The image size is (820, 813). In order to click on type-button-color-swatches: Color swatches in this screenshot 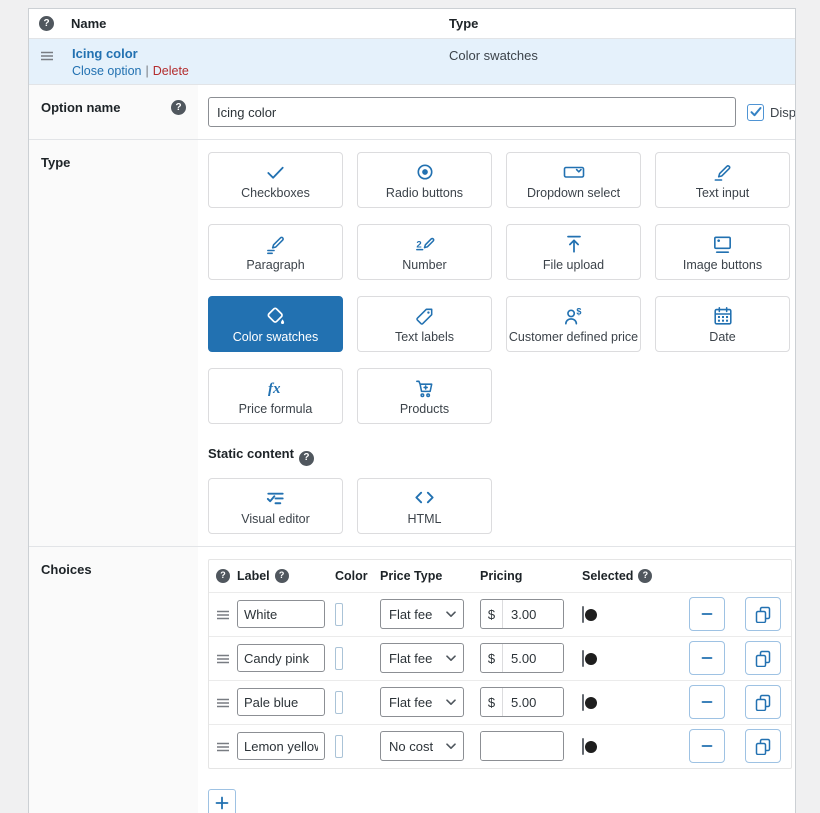, I will do `click(275, 324)`.